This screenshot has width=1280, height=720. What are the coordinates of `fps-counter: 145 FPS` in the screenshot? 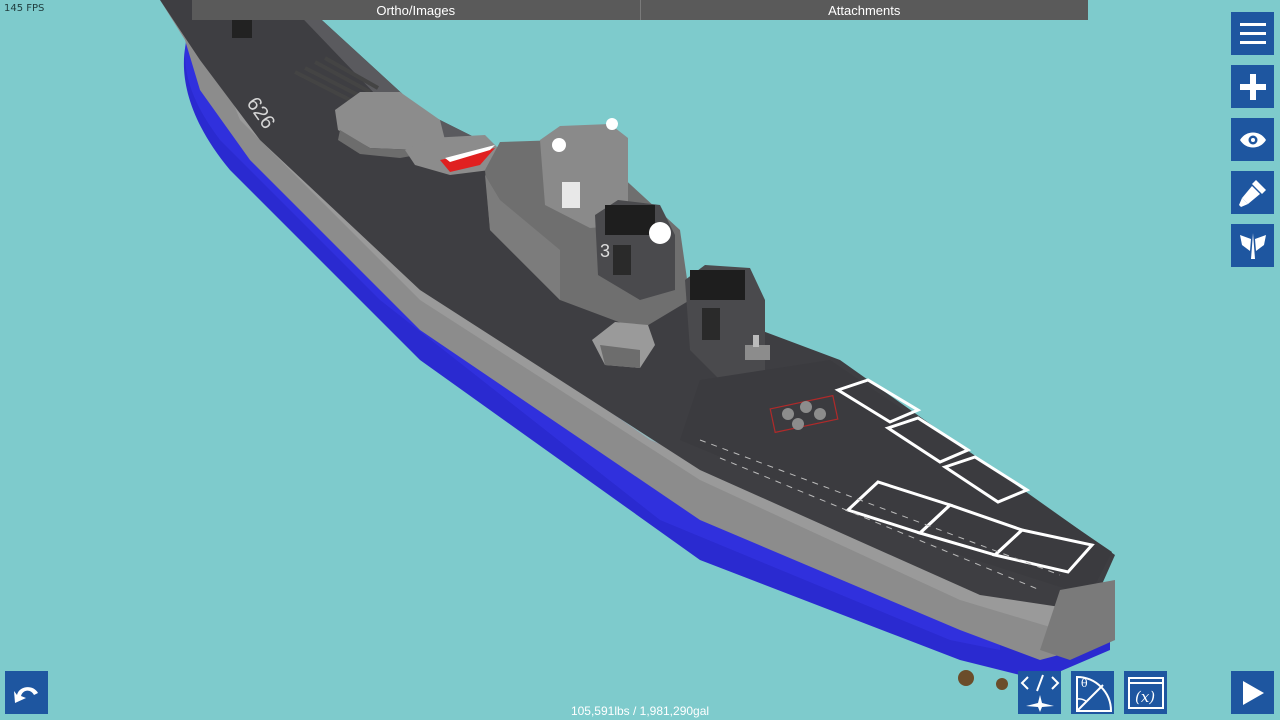 It's located at (24, 8).